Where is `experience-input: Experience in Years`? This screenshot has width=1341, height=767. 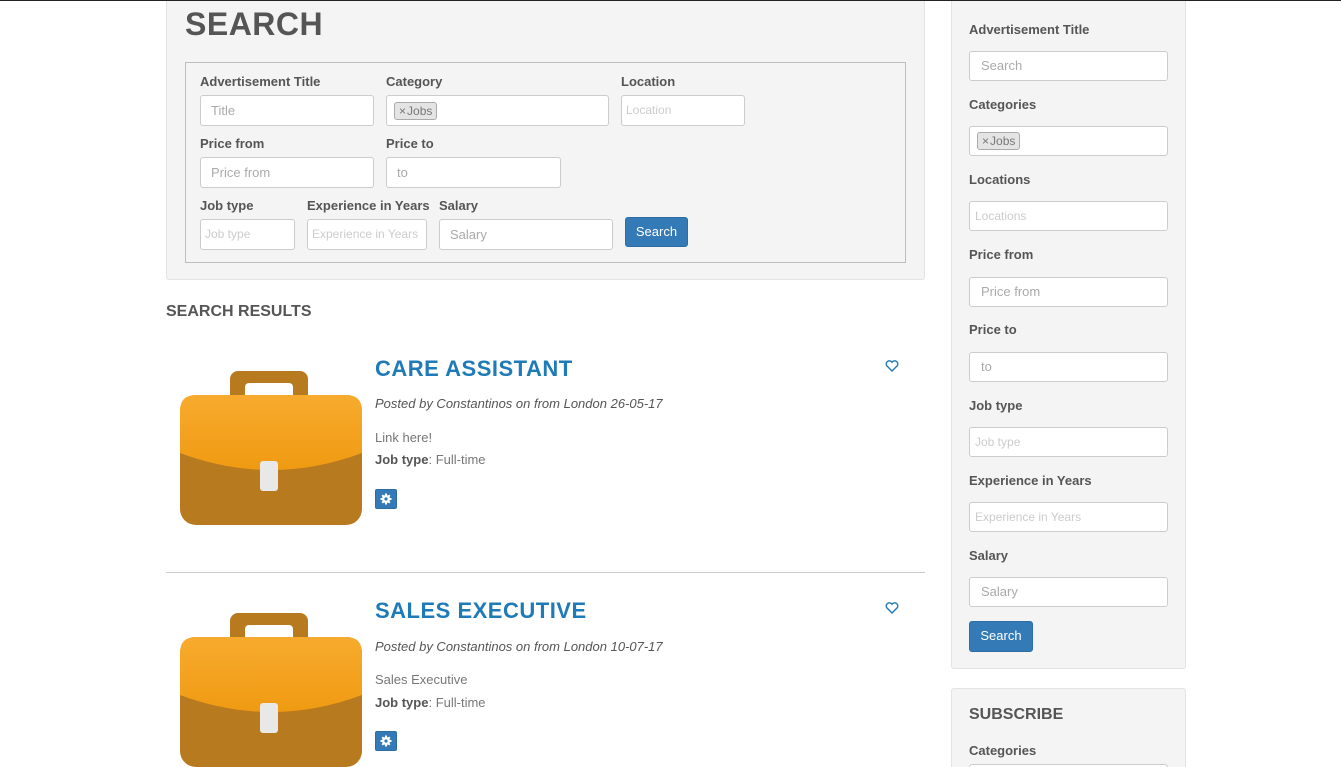 experience-input: Experience in Years is located at coordinates (367, 234).